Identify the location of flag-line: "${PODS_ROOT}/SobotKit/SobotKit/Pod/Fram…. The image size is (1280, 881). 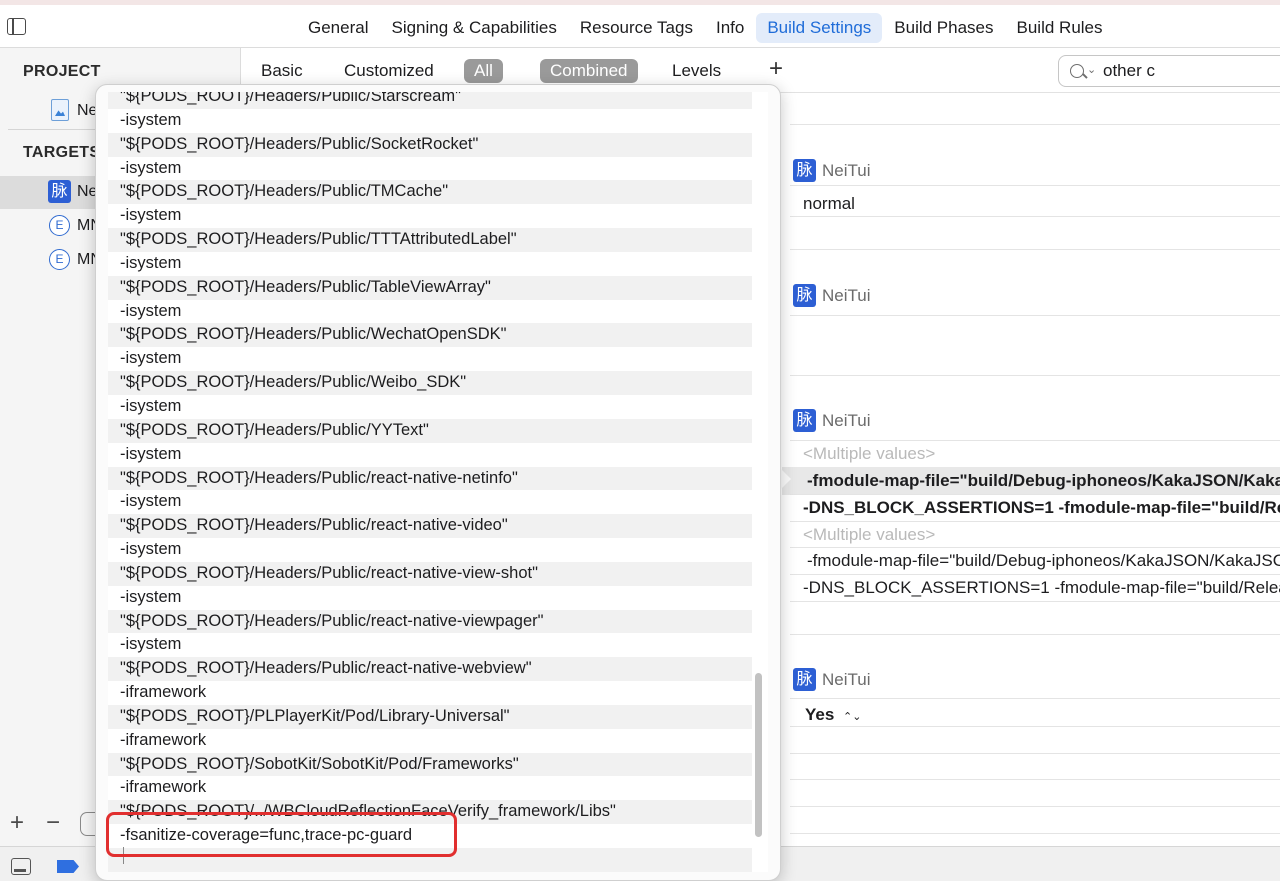
(430, 764).